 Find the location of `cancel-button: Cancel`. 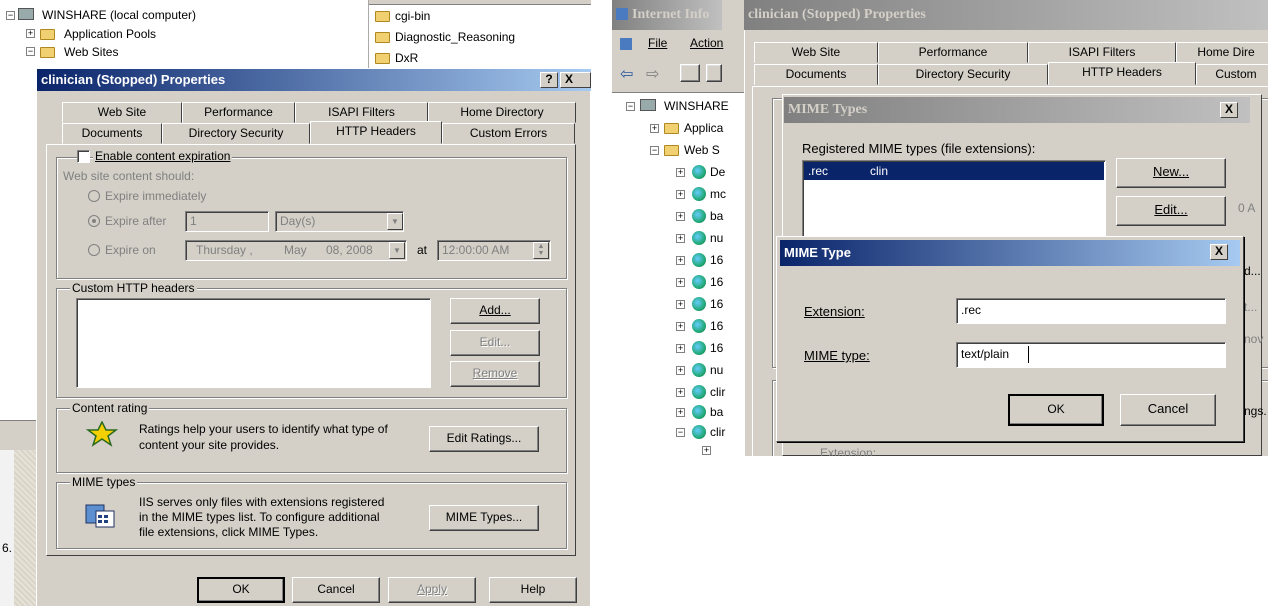

cancel-button: Cancel is located at coordinates (336, 590).